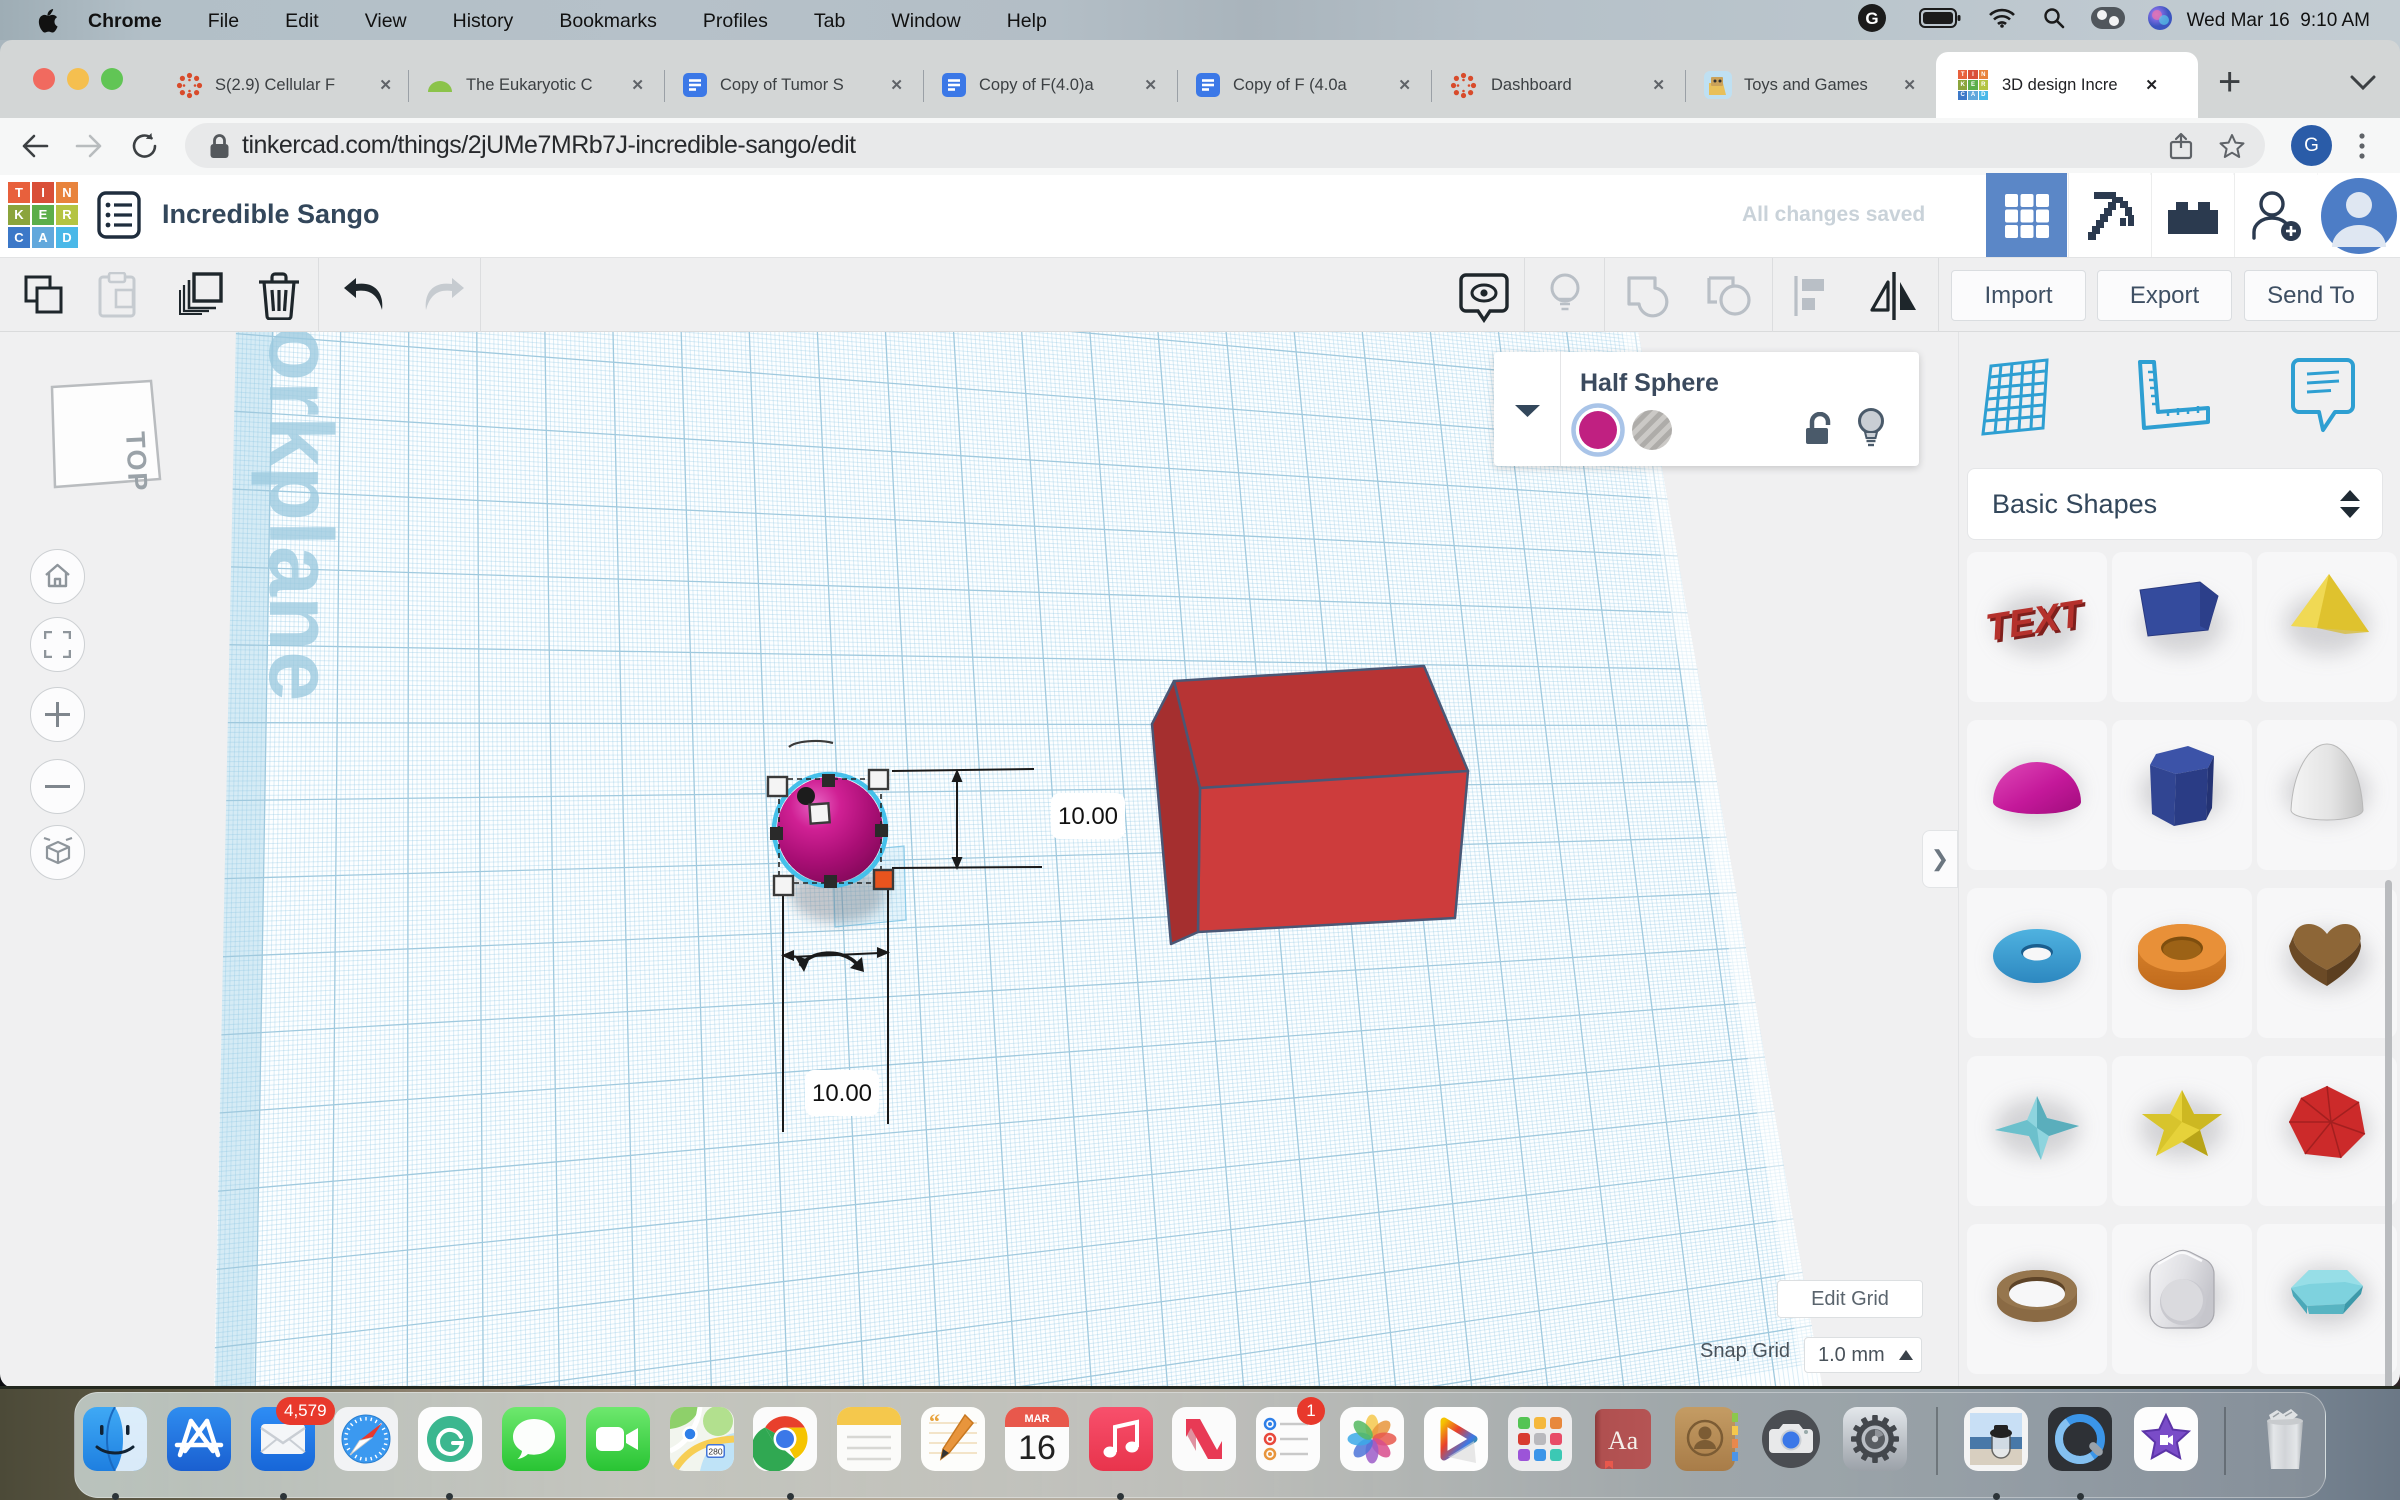 The image size is (2400, 1500). I want to click on svg-text: MAR, so click(1036, 1419).